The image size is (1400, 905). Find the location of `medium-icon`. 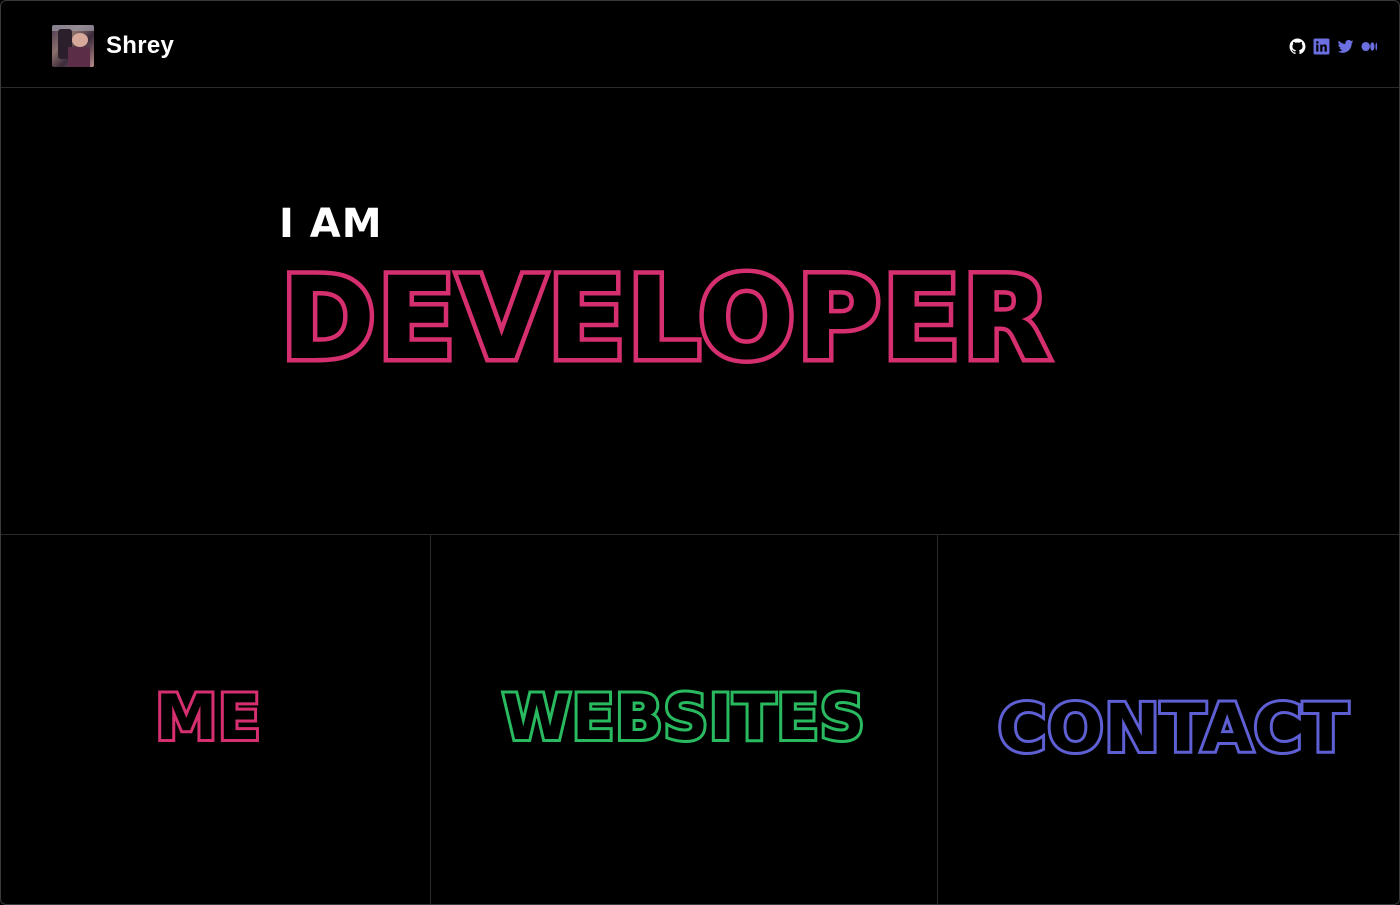

medium-icon is located at coordinates (1369, 46).